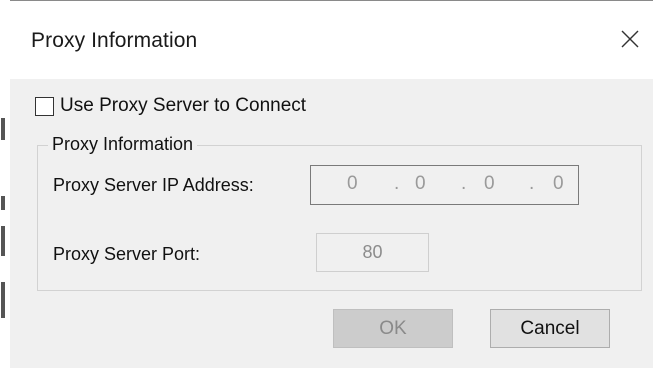 The width and height of the screenshot is (653, 368). I want to click on ip-address-label: Proxy Server IP Address:, so click(153, 185).